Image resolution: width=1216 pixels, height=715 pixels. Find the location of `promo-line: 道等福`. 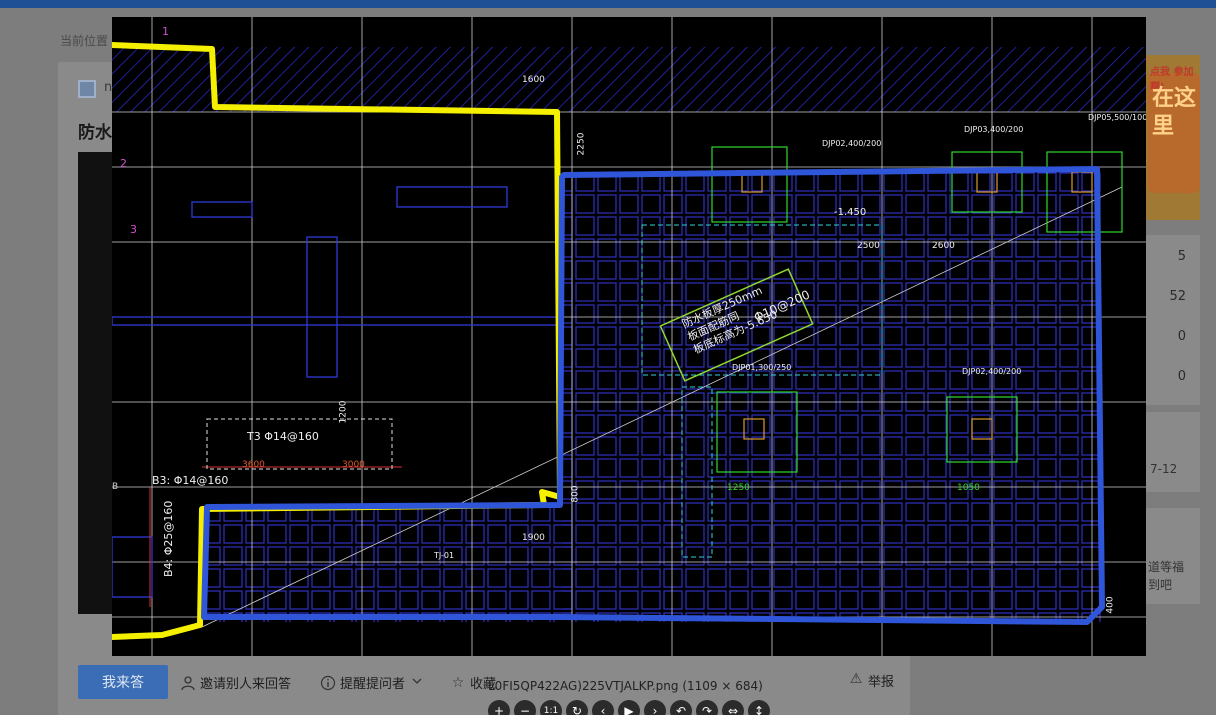

promo-line: 道等福 is located at coordinates (1166, 567).